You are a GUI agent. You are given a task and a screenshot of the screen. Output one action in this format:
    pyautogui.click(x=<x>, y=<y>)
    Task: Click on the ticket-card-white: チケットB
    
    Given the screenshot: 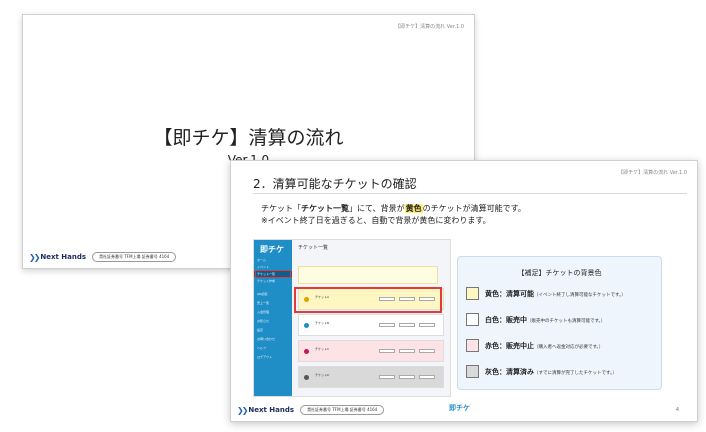 What is the action you would take?
    pyautogui.click(x=371, y=325)
    